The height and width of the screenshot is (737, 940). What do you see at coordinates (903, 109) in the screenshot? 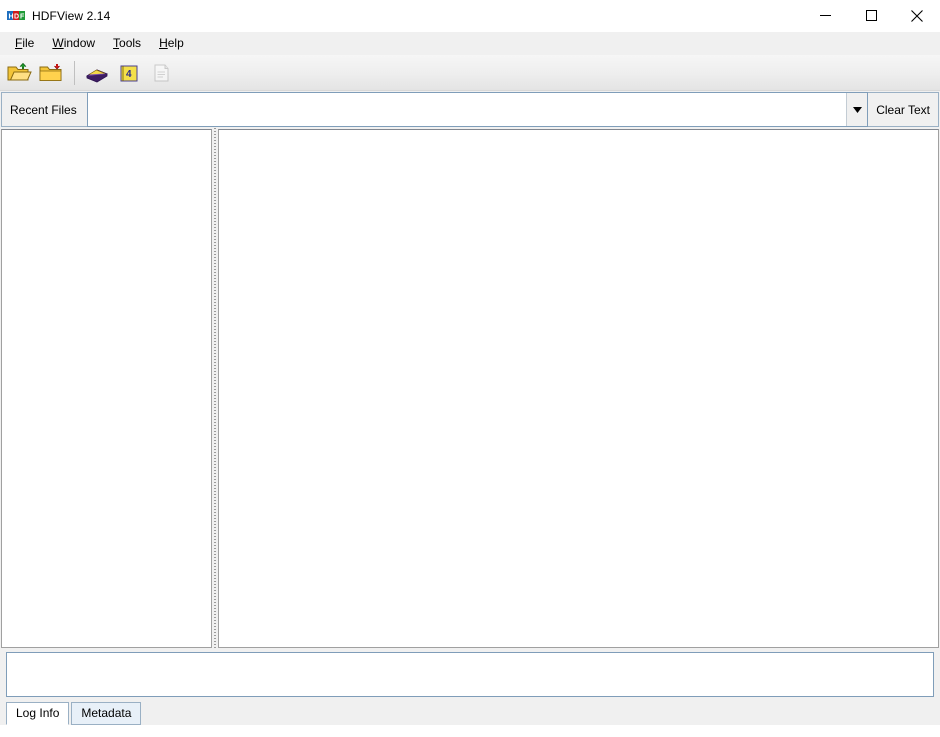
I see `clear-text-button: Clear Text` at bounding box center [903, 109].